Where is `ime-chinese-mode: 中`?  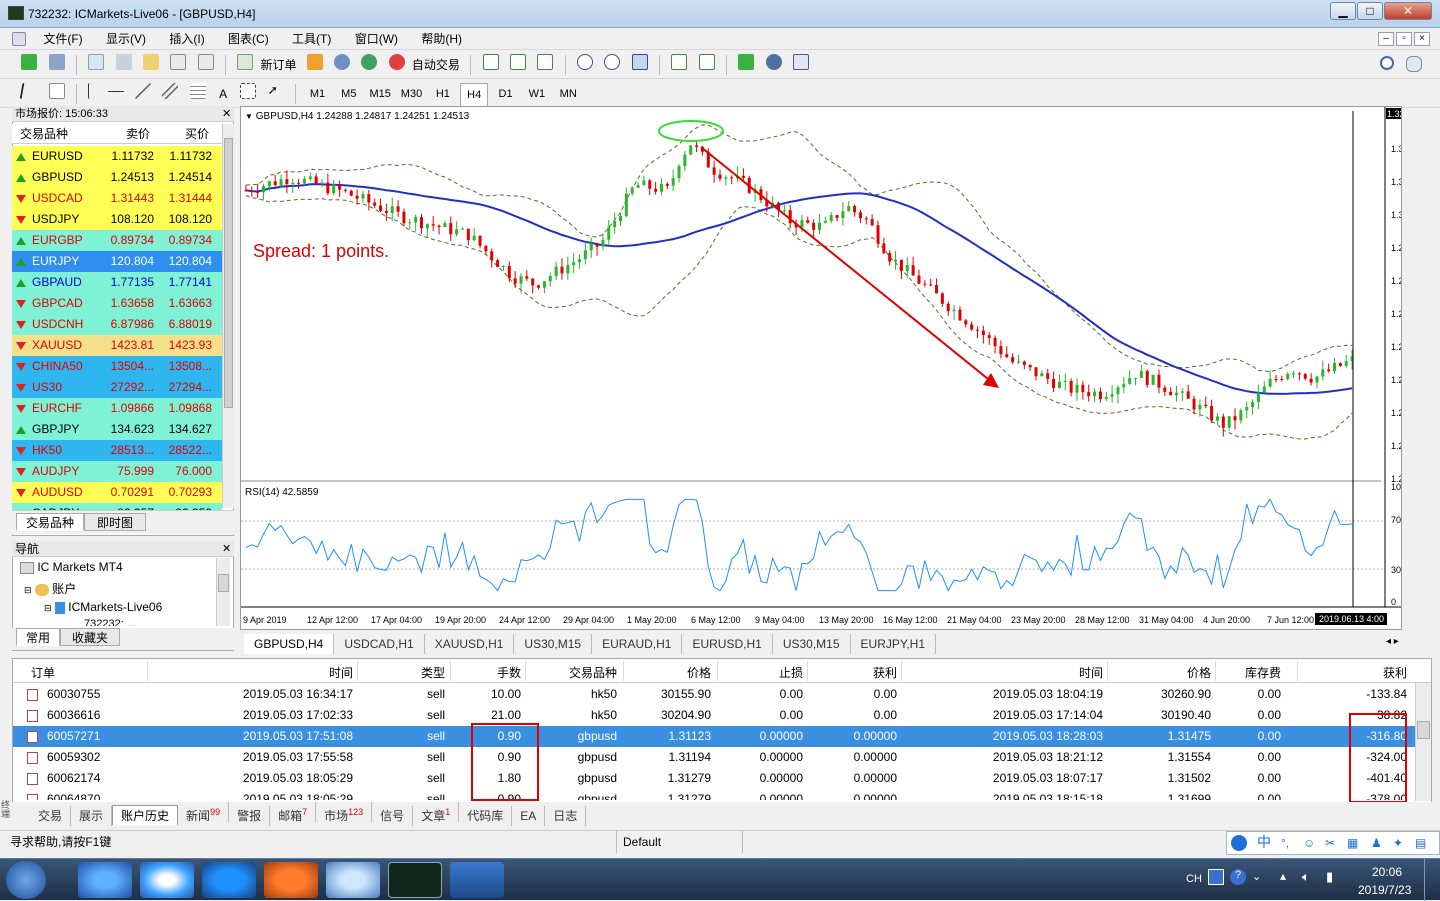
ime-chinese-mode: 中 is located at coordinates (1264, 842).